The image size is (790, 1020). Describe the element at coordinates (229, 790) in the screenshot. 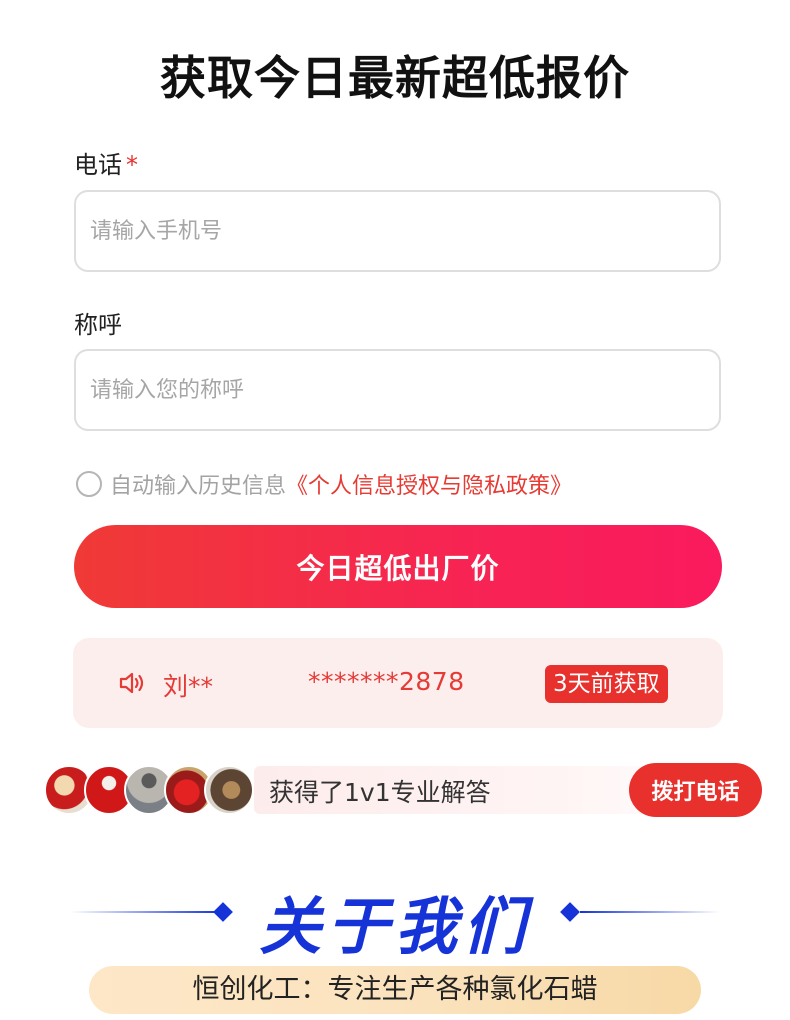

I see `avatar` at that location.